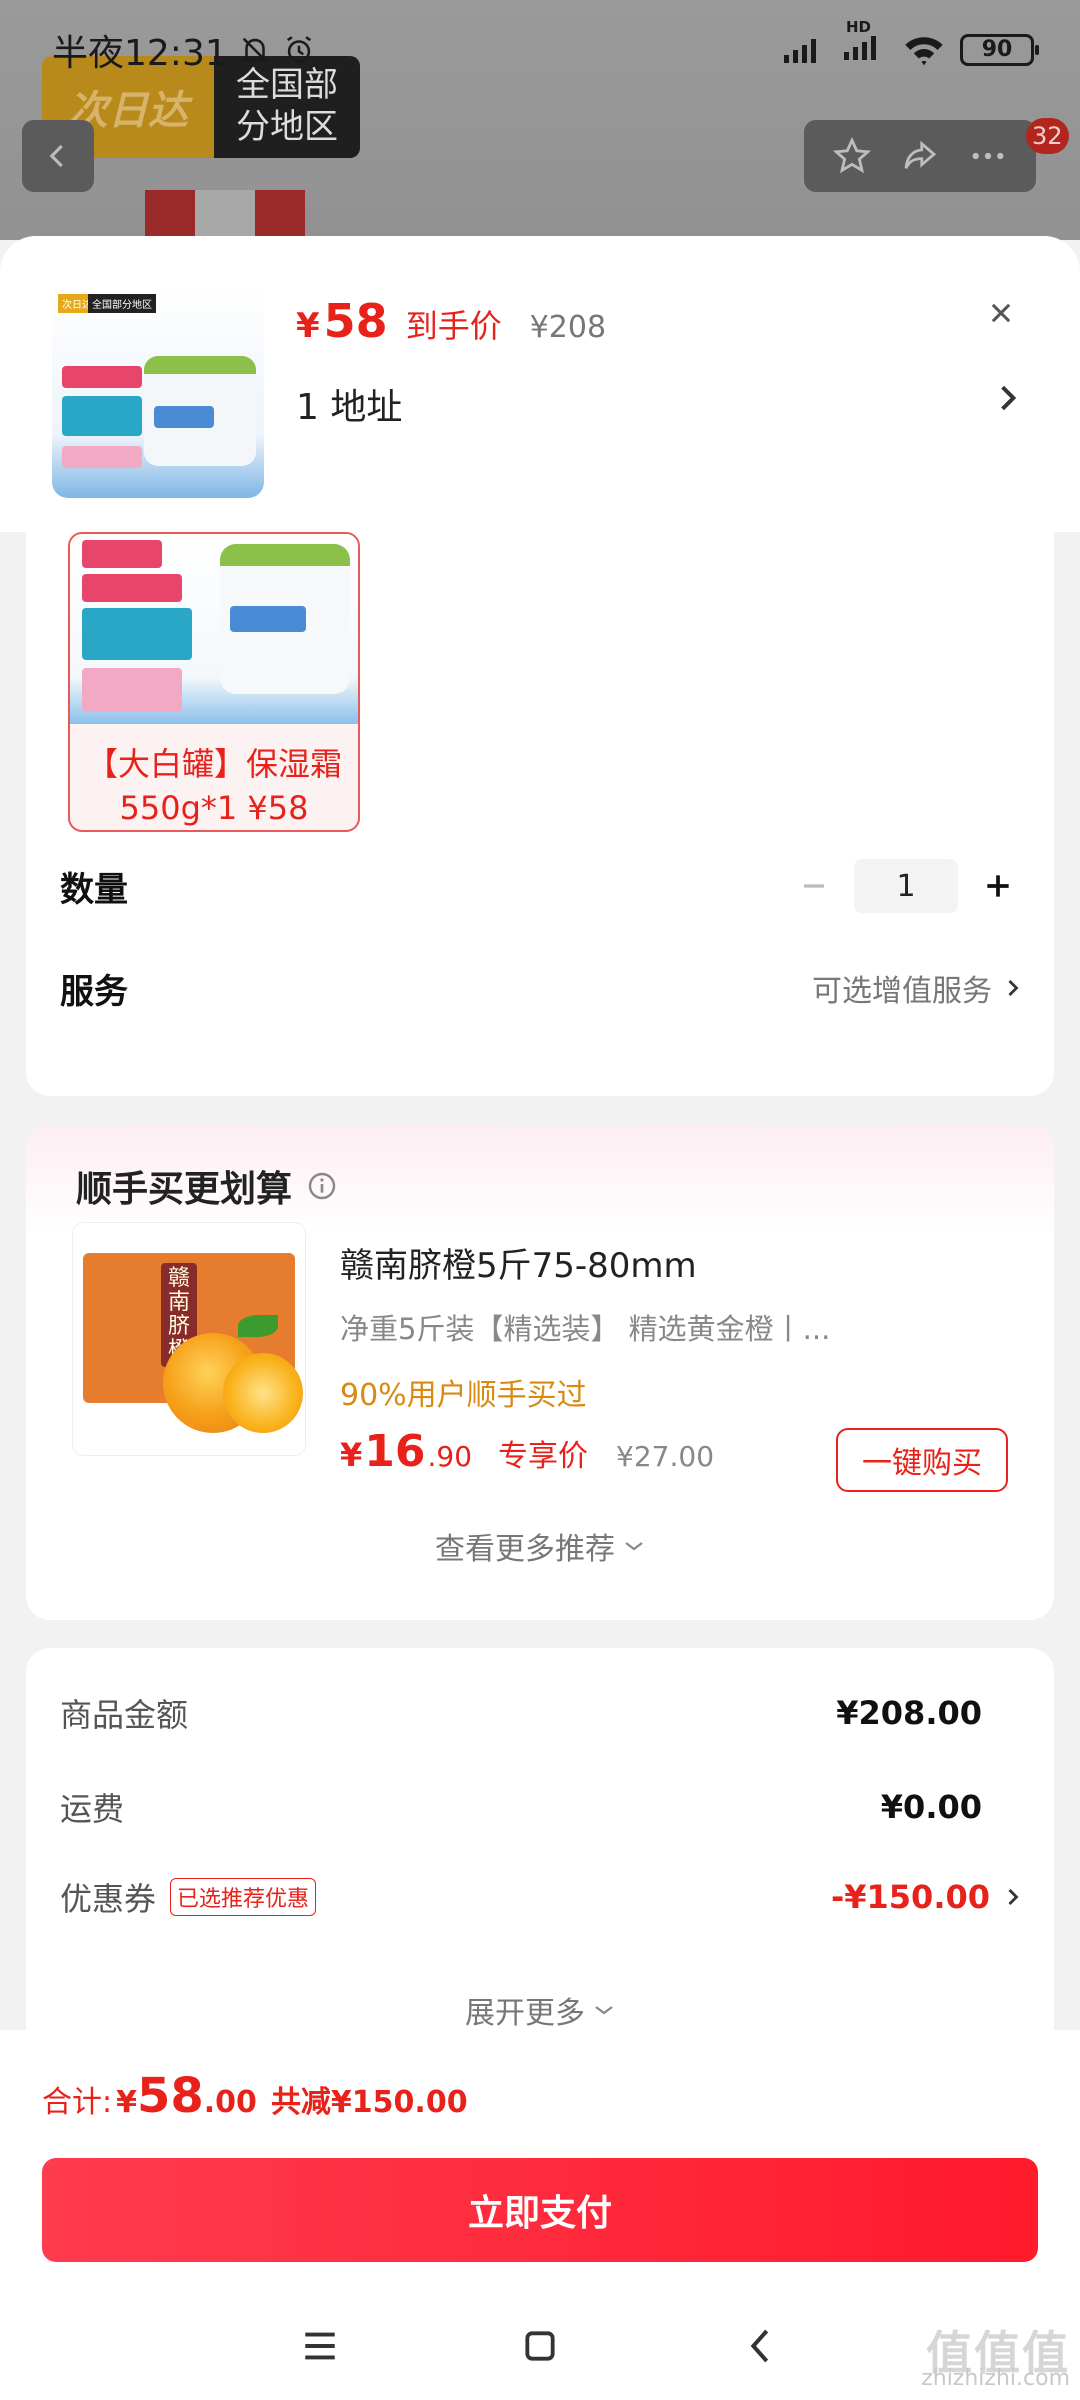  What do you see at coordinates (463, 1395) in the screenshot?
I see `social-proof-text: 90%用户顺手买过` at bounding box center [463, 1395].